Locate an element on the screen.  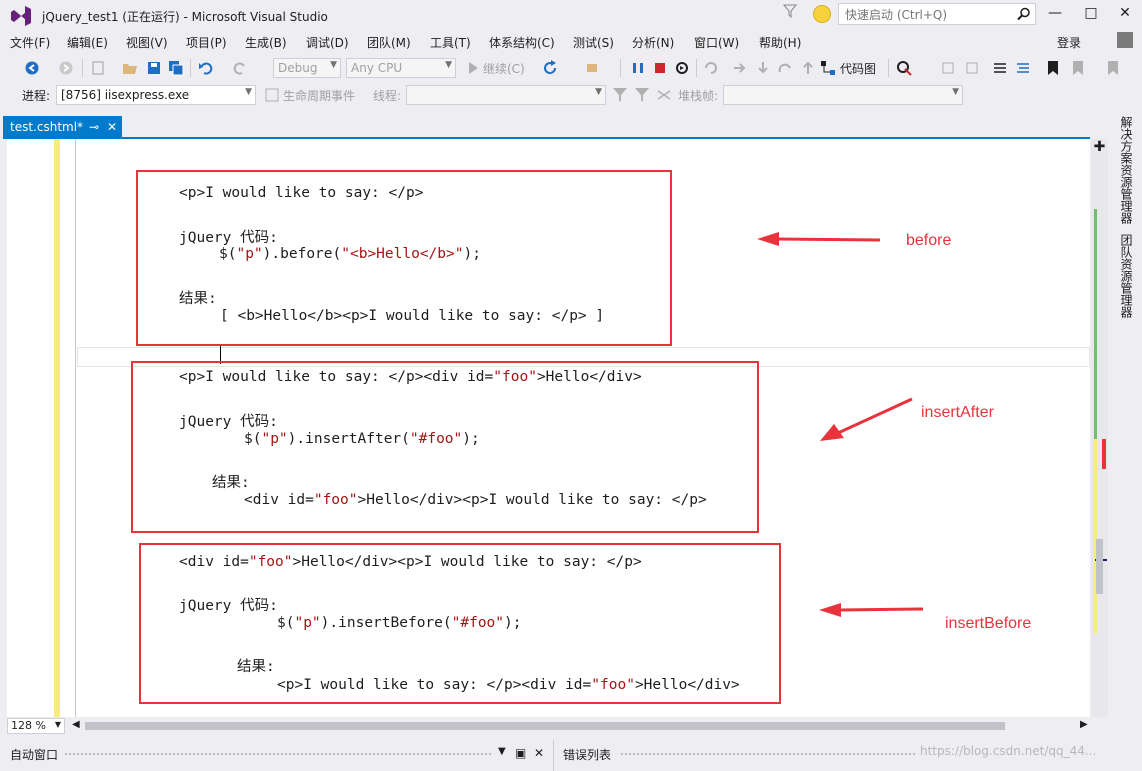
navigate-forward-icon is located at coordinates (66, 68).